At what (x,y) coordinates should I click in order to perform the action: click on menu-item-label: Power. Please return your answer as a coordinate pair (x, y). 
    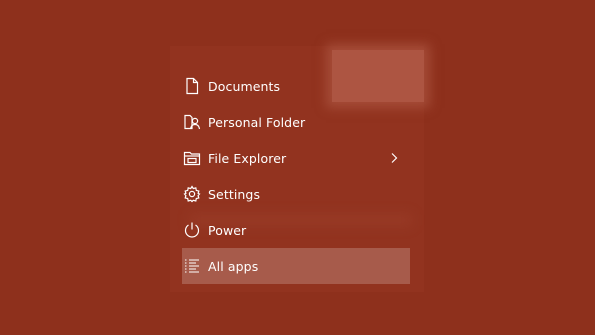
    Looking at the image, I should click on (227, 230).